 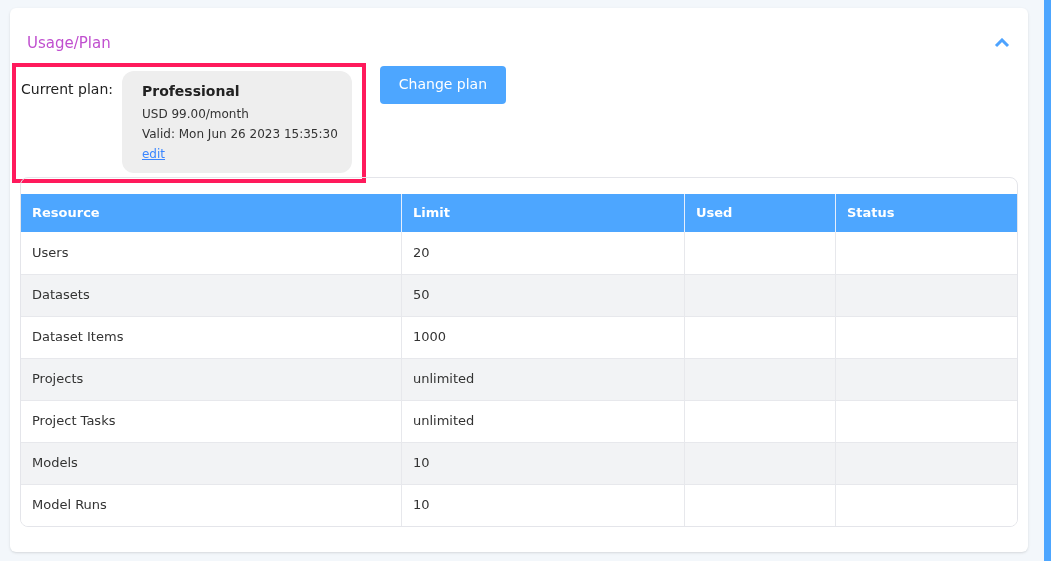 What do you see at coordinates (58, 379) in the screenshot?
I see `table-cell-text: Projects` at bounding box center [58, 379].